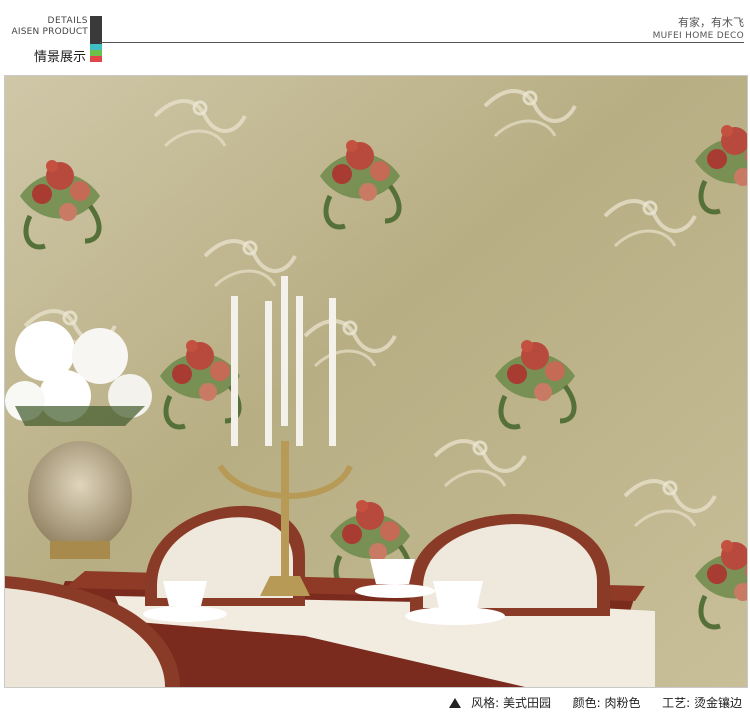 The height and width of the screenshot is (718, 750). I want to click on color-bars, so click(96, 39).